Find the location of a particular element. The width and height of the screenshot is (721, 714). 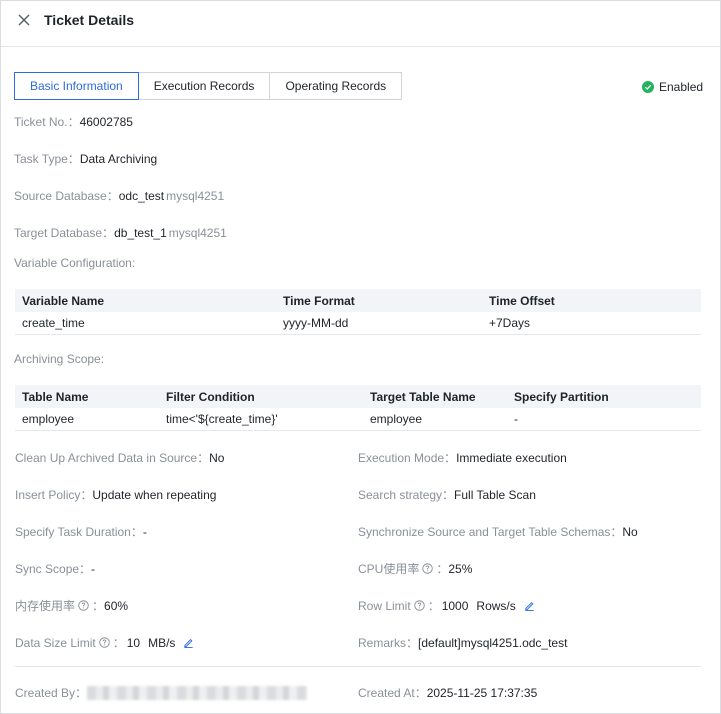

search-strategy-field: Search strategy：Full Table Scan is located at coordinates (447, 495).